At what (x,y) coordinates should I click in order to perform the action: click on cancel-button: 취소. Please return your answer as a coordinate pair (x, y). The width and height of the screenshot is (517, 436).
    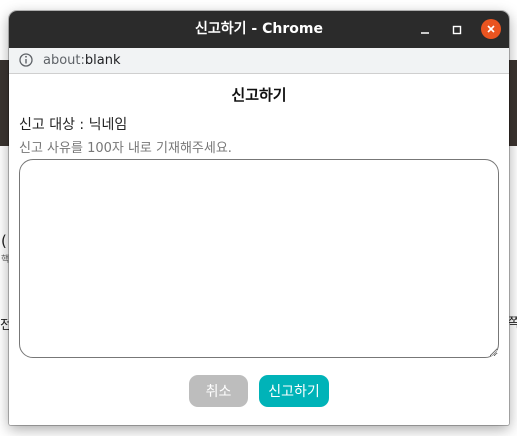
    Looking at the image, I should click on (218, 391).